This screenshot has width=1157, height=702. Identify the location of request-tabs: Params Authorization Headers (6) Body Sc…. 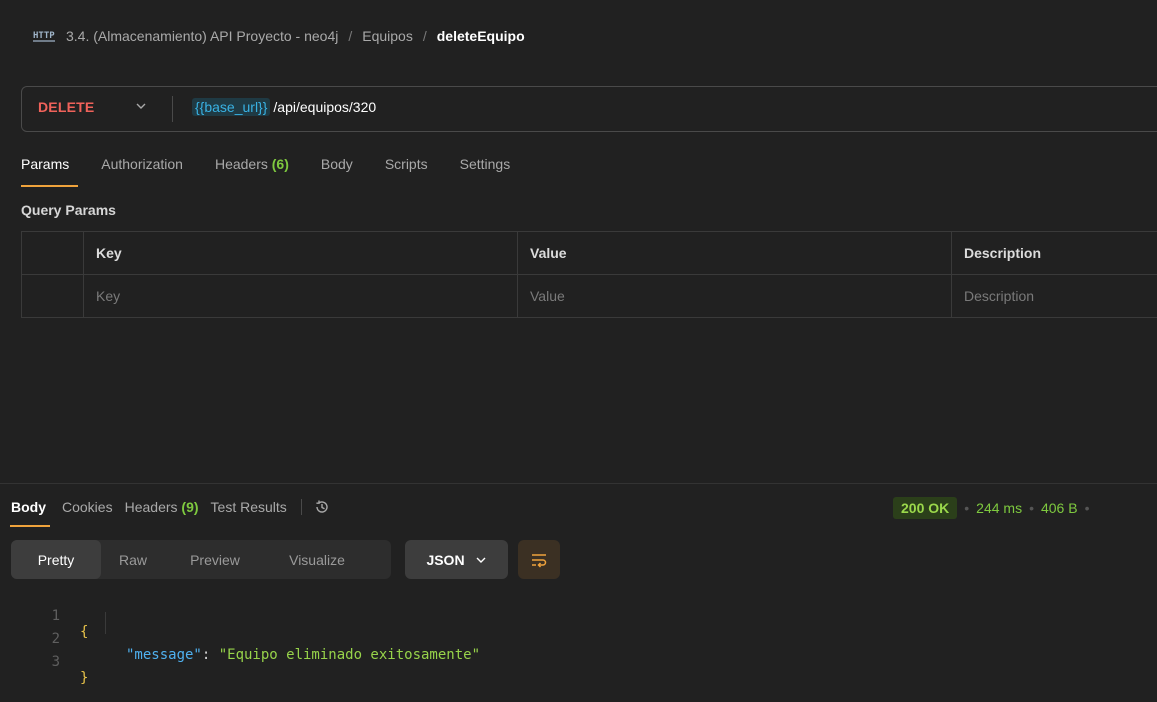
(281, 164).